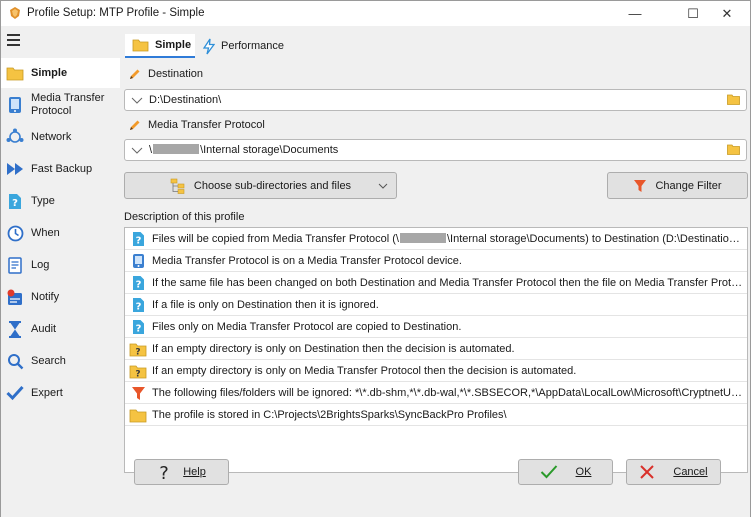 This screenshot has height=517, width=751. I want to click on sidebar-item-simple: Simple, so click(60, 73).